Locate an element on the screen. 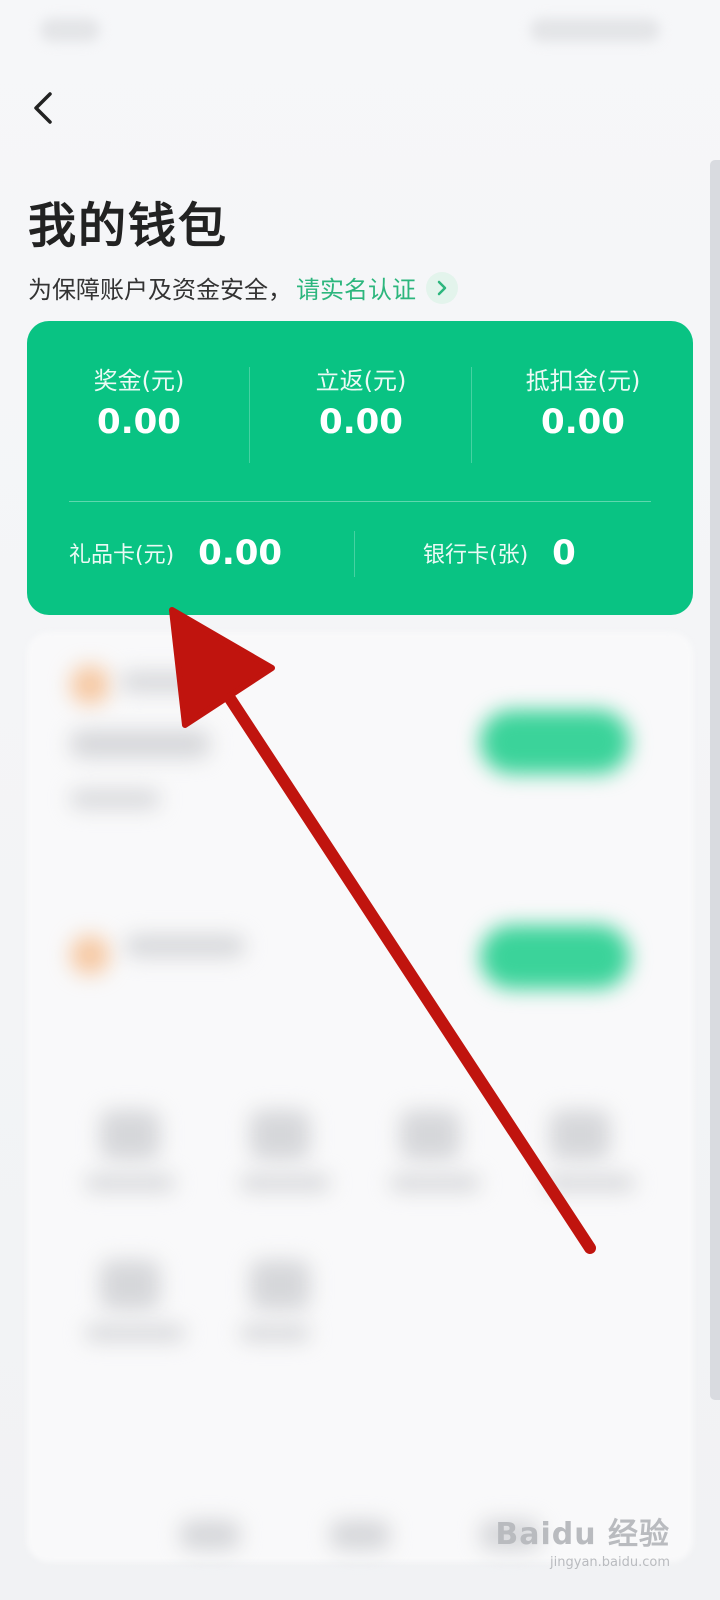  bonus-label: 奖金(元) is located at coordinates (139, 381).